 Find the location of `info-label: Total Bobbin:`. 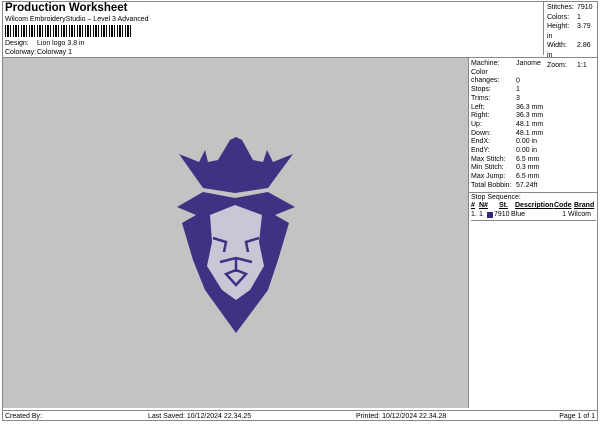

info-label: Total Bobbin: is located at coordinates (491, 185).